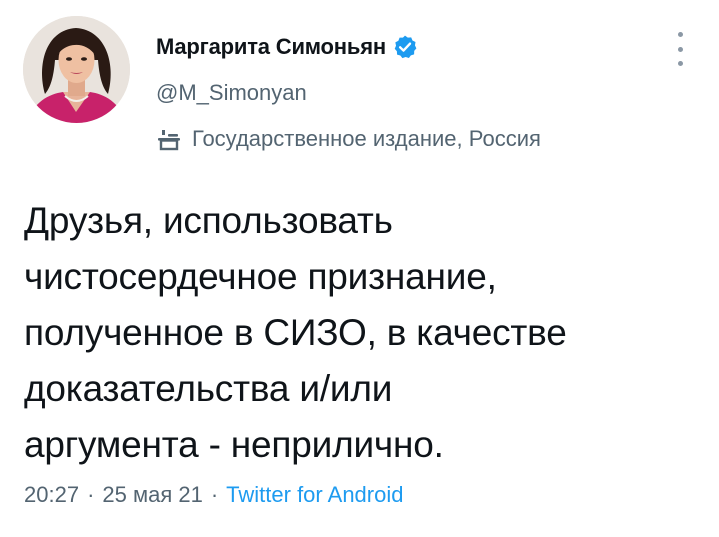 The image size is (719, 537). I want to click on podium-icon, so click(169, 139).